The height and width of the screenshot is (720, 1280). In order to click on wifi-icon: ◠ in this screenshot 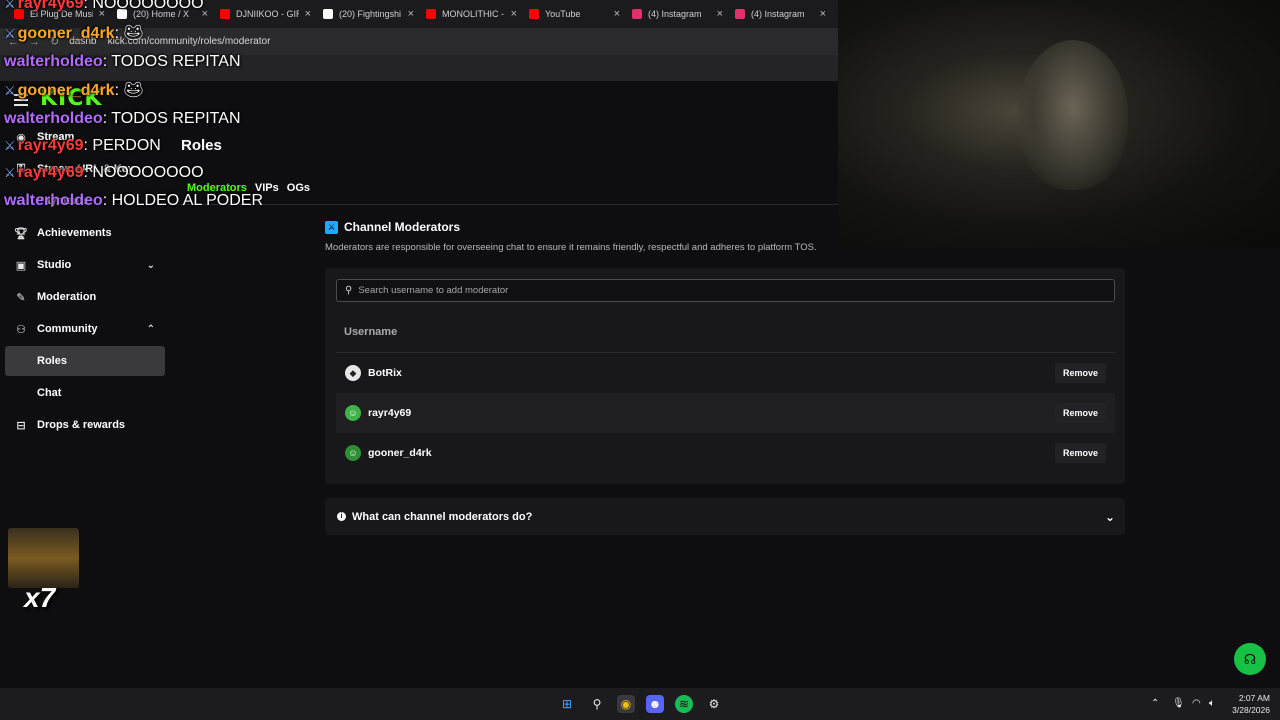, I will do `click(1196, 703)`.